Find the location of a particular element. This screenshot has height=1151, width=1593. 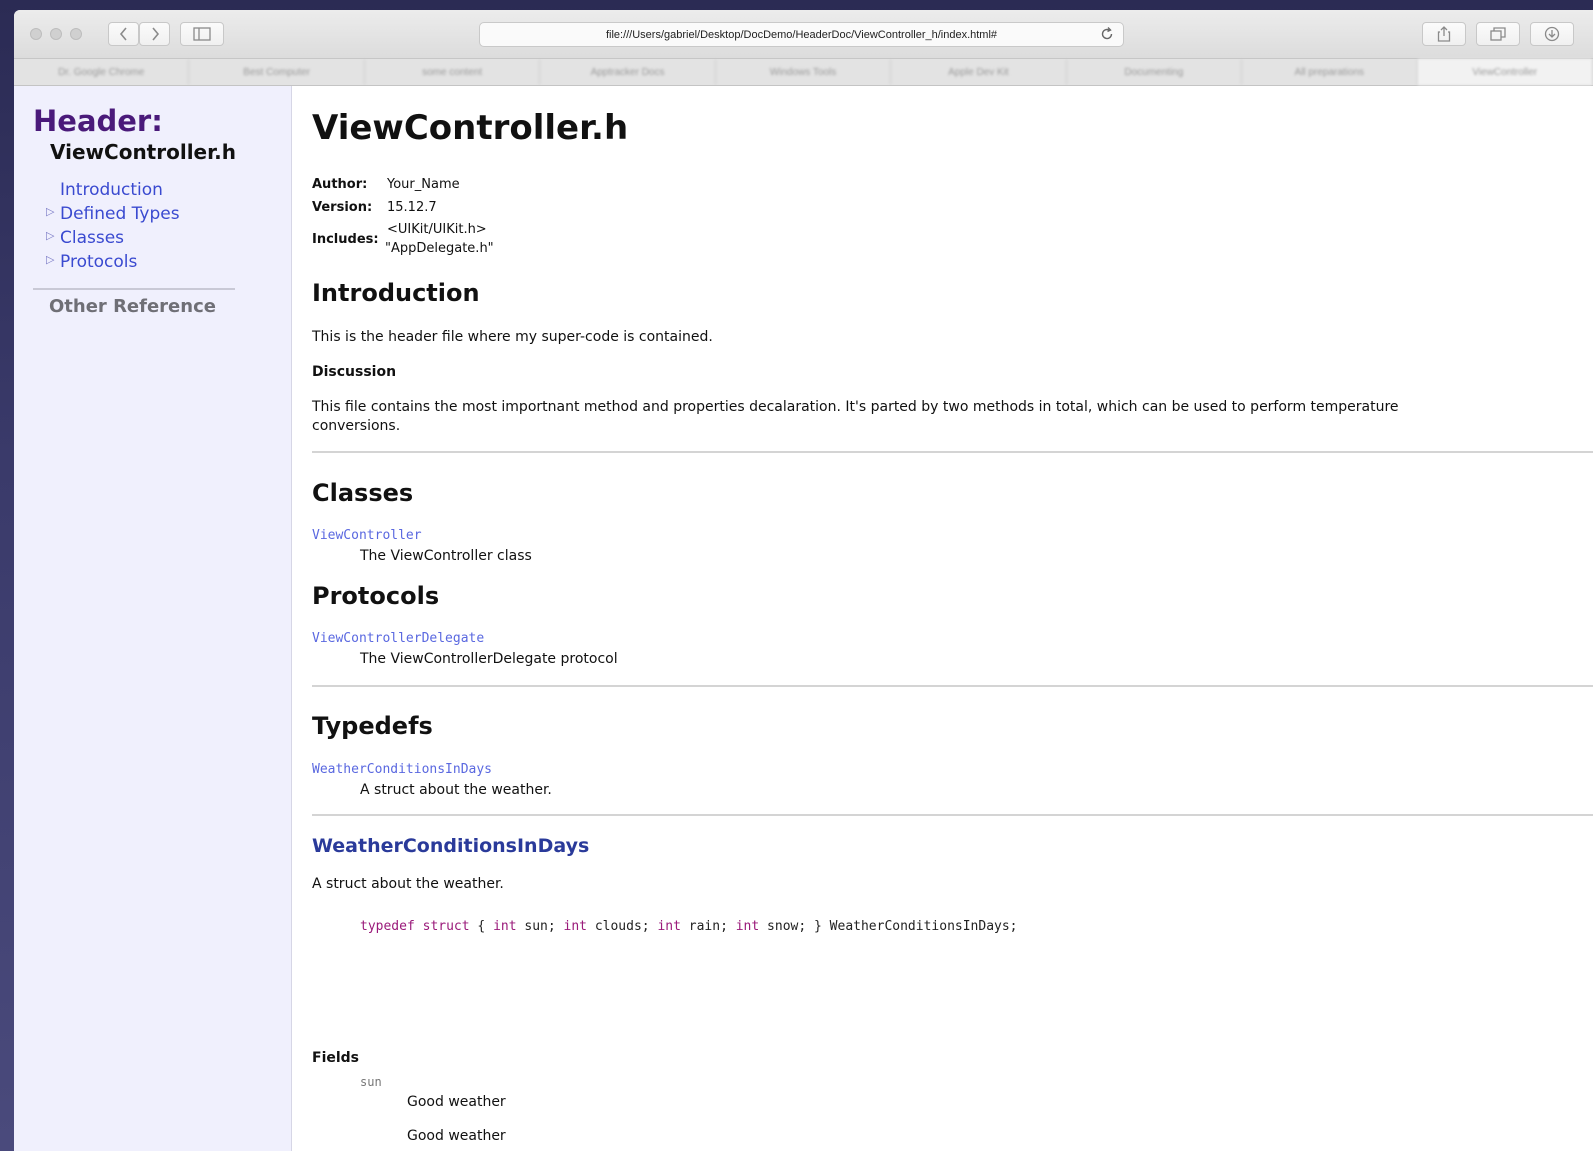

sidebar-icon is located at coordinates (202, 34).